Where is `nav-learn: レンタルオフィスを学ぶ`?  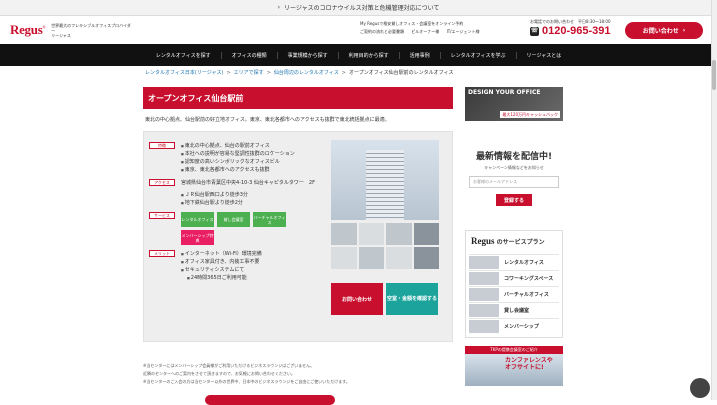 nav-learn: レンタルオフィスを学ぶ is located at coordinates (479, 55).